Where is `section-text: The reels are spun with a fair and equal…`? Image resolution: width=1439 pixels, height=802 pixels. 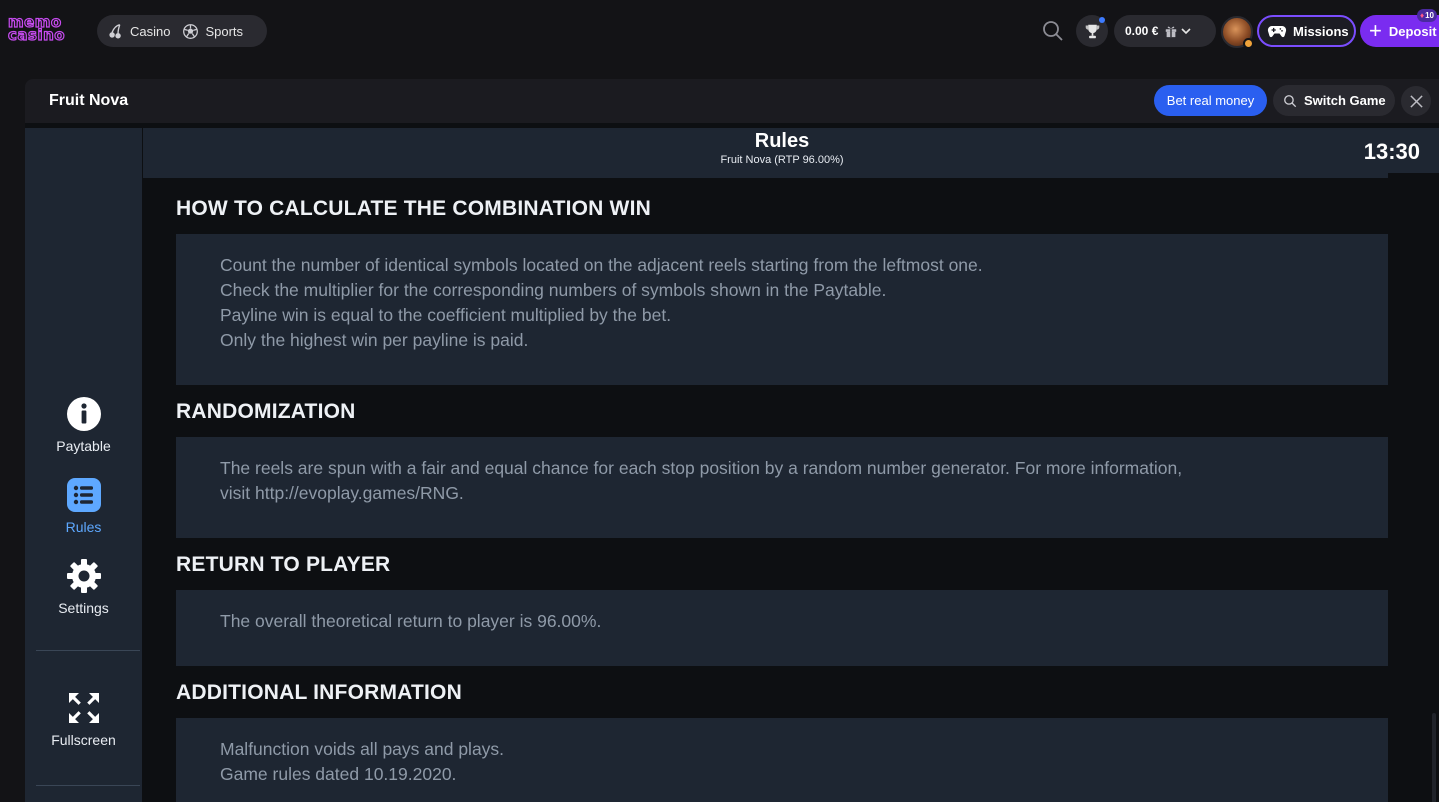 section-text: The reels are spun with a fair and equal… is located at coordinates (701, 481).